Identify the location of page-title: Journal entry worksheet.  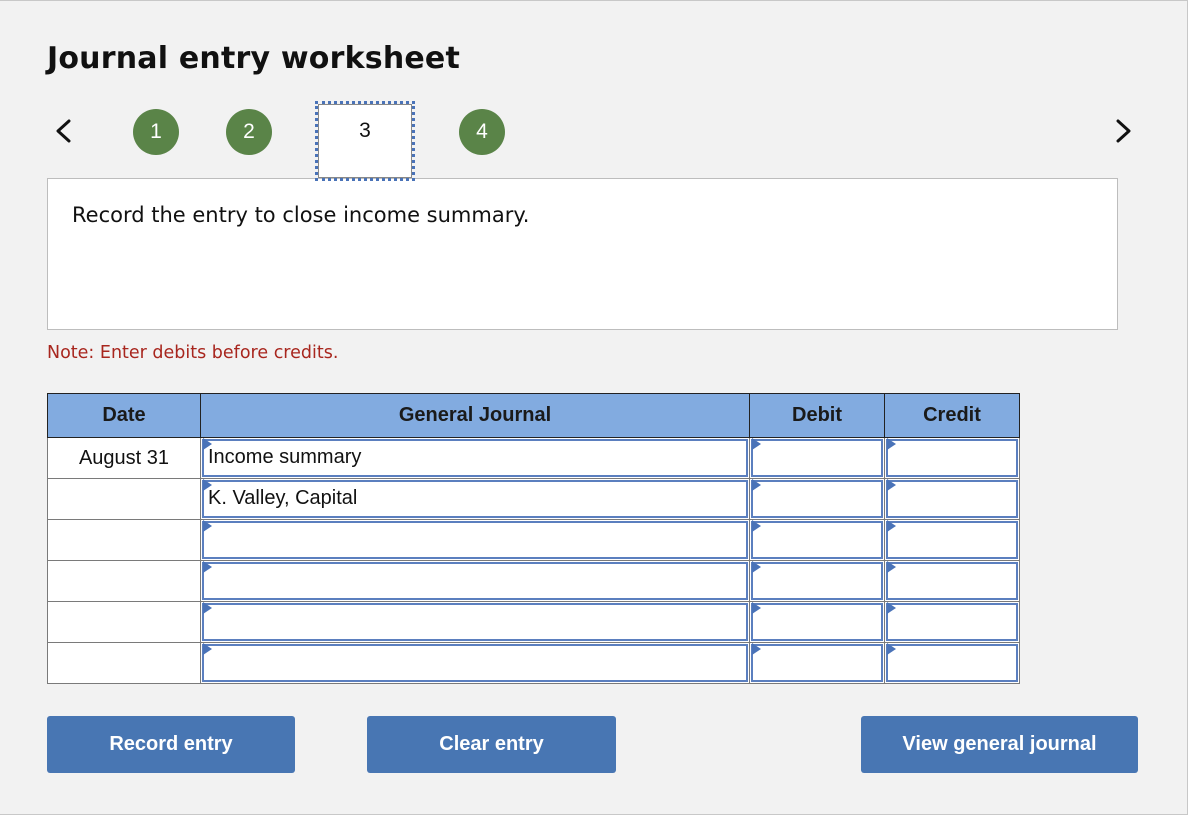
(254, 58).